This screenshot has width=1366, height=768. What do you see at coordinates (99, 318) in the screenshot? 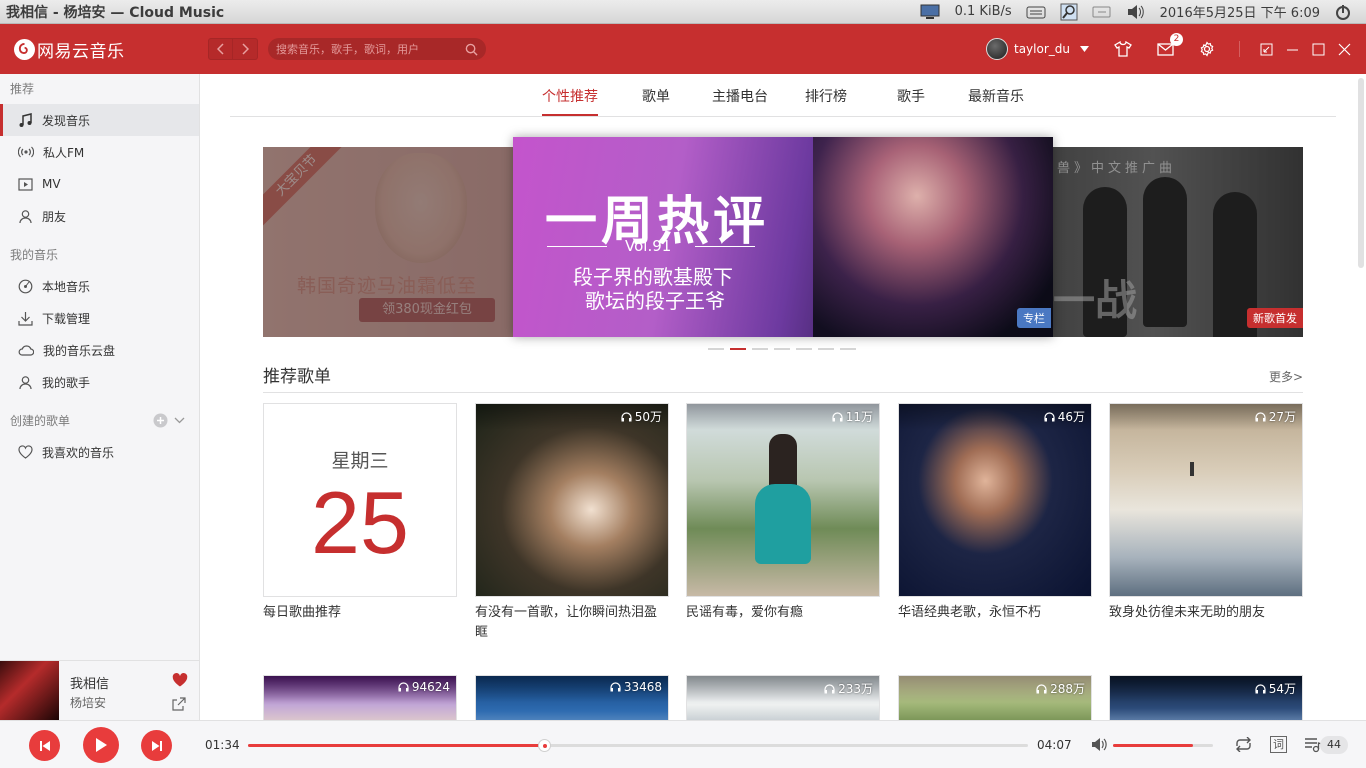
I see `sidebar-item-download: 下载管理` at bounding box center [99, 318].